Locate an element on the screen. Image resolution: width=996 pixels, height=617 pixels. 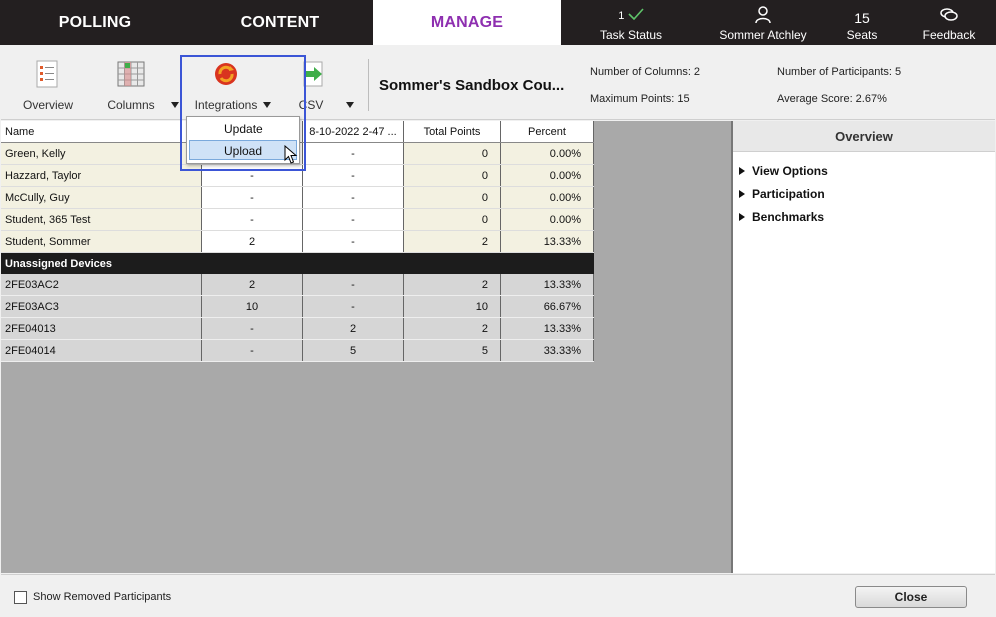
device-id: 2FE04014 is located at coordinates (101, 350).